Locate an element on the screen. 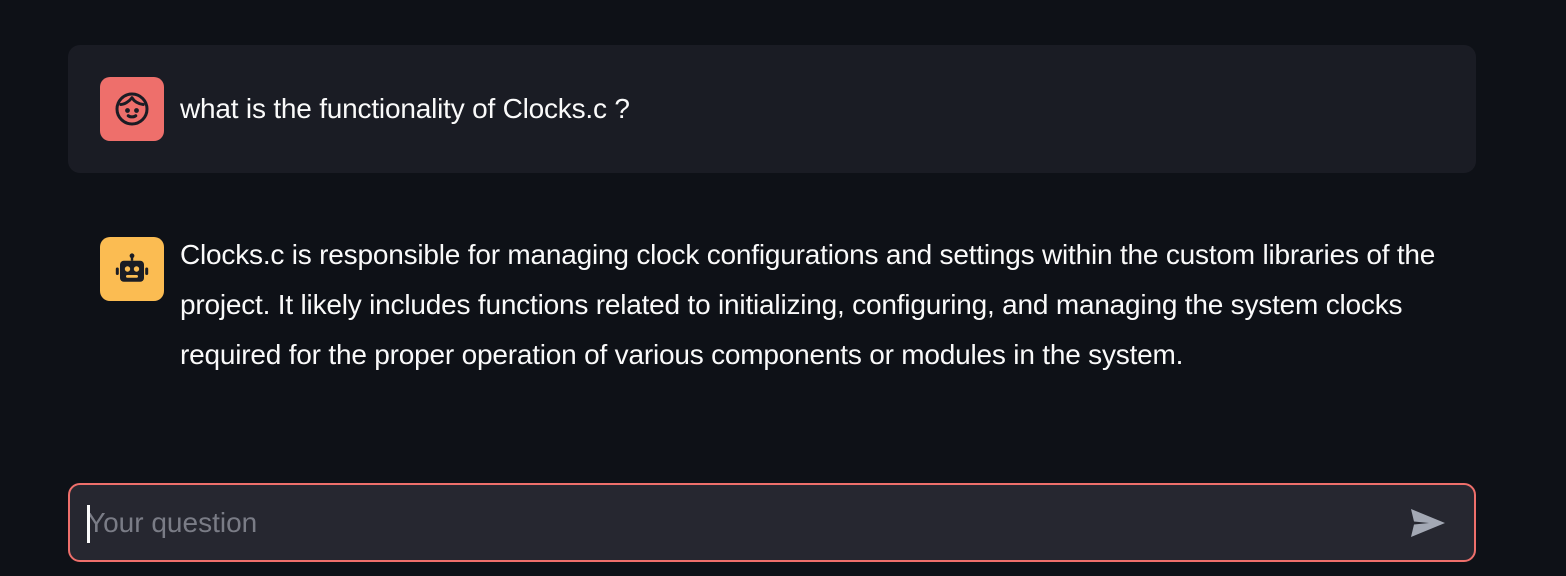 This screenshot has height=576, width=1566. face-icon is located at coordinates (132, 109).